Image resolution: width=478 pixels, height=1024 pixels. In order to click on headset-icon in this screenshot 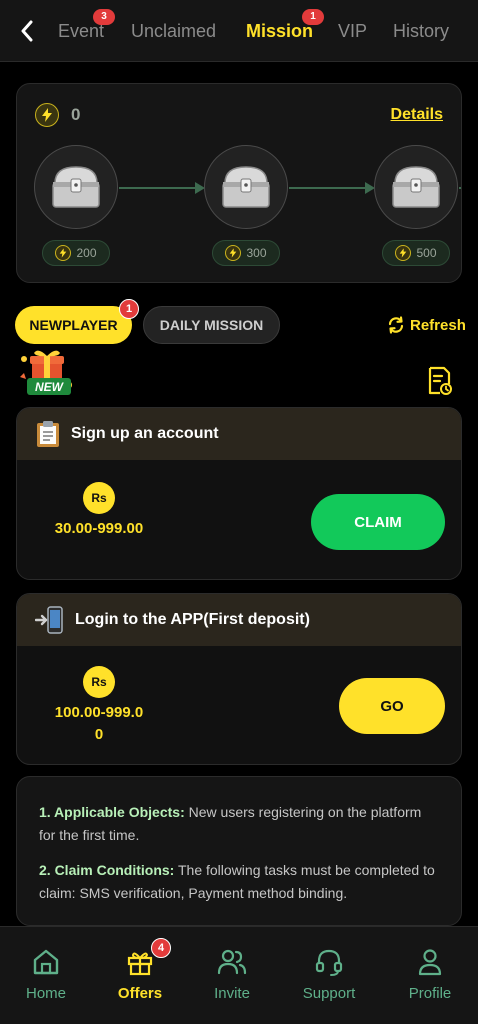, I will do `click(329, 962)`.